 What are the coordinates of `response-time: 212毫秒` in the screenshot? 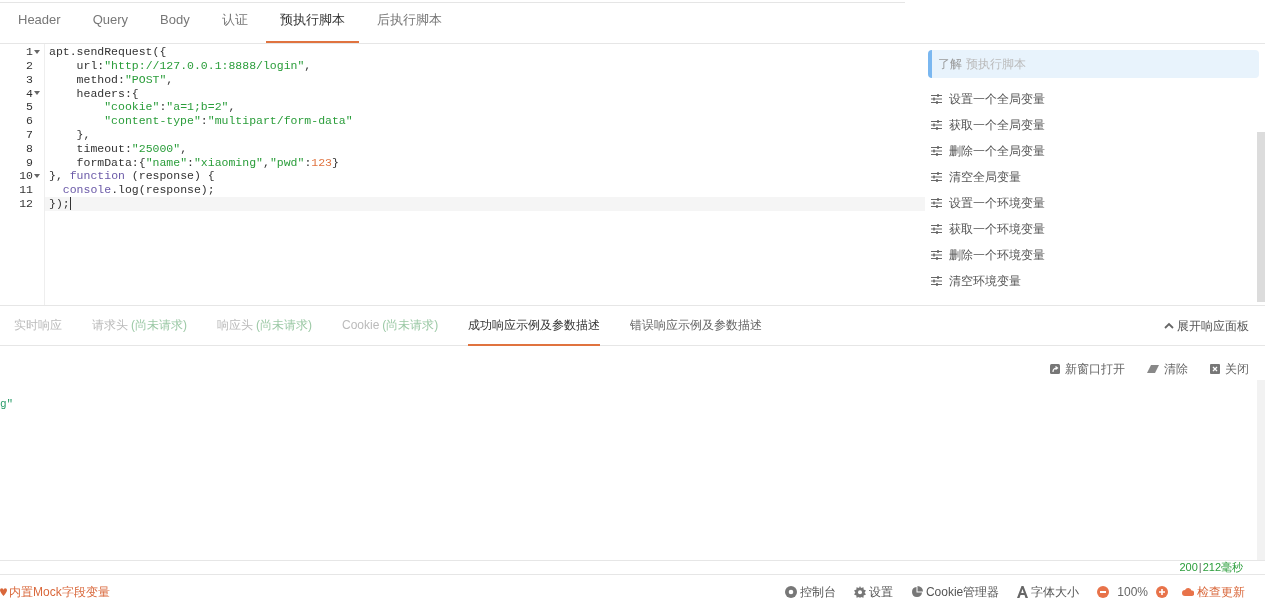 It's located at (1222, 567).